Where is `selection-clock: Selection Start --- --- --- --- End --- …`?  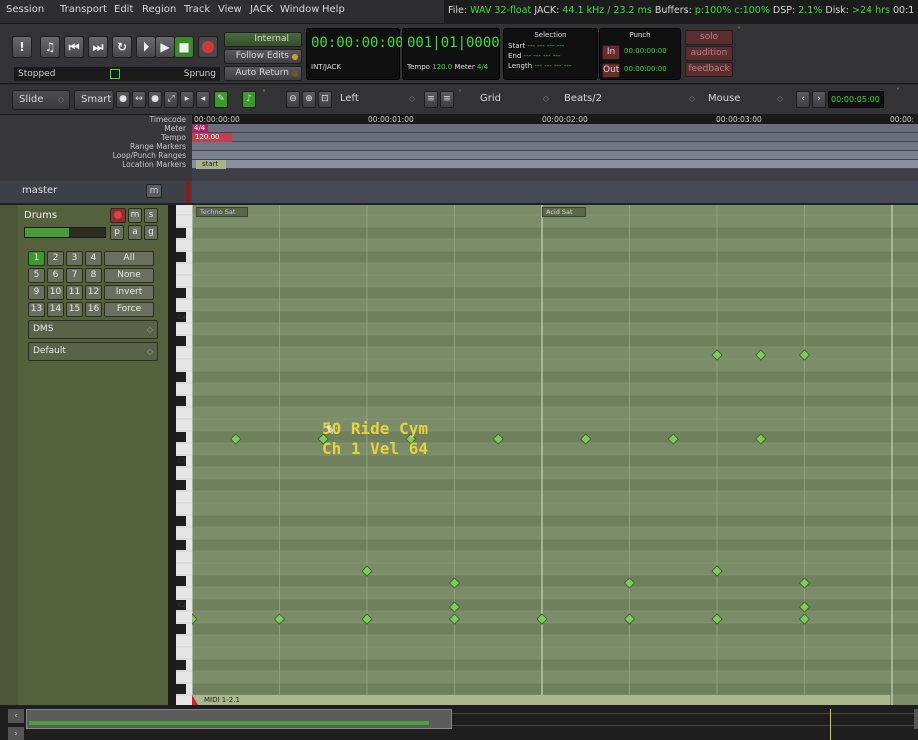 selection-clock: Selection Start --- --- --- --- End --- … is located at coordinates (550, 54).